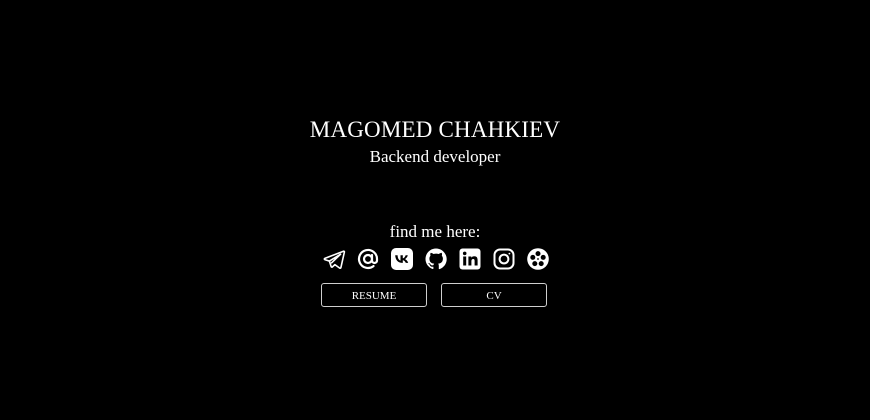 The image size is (870, 420). Describe the element at coordinates (494, 295) in the screenshot. I see `cv-button: CV` at that location.